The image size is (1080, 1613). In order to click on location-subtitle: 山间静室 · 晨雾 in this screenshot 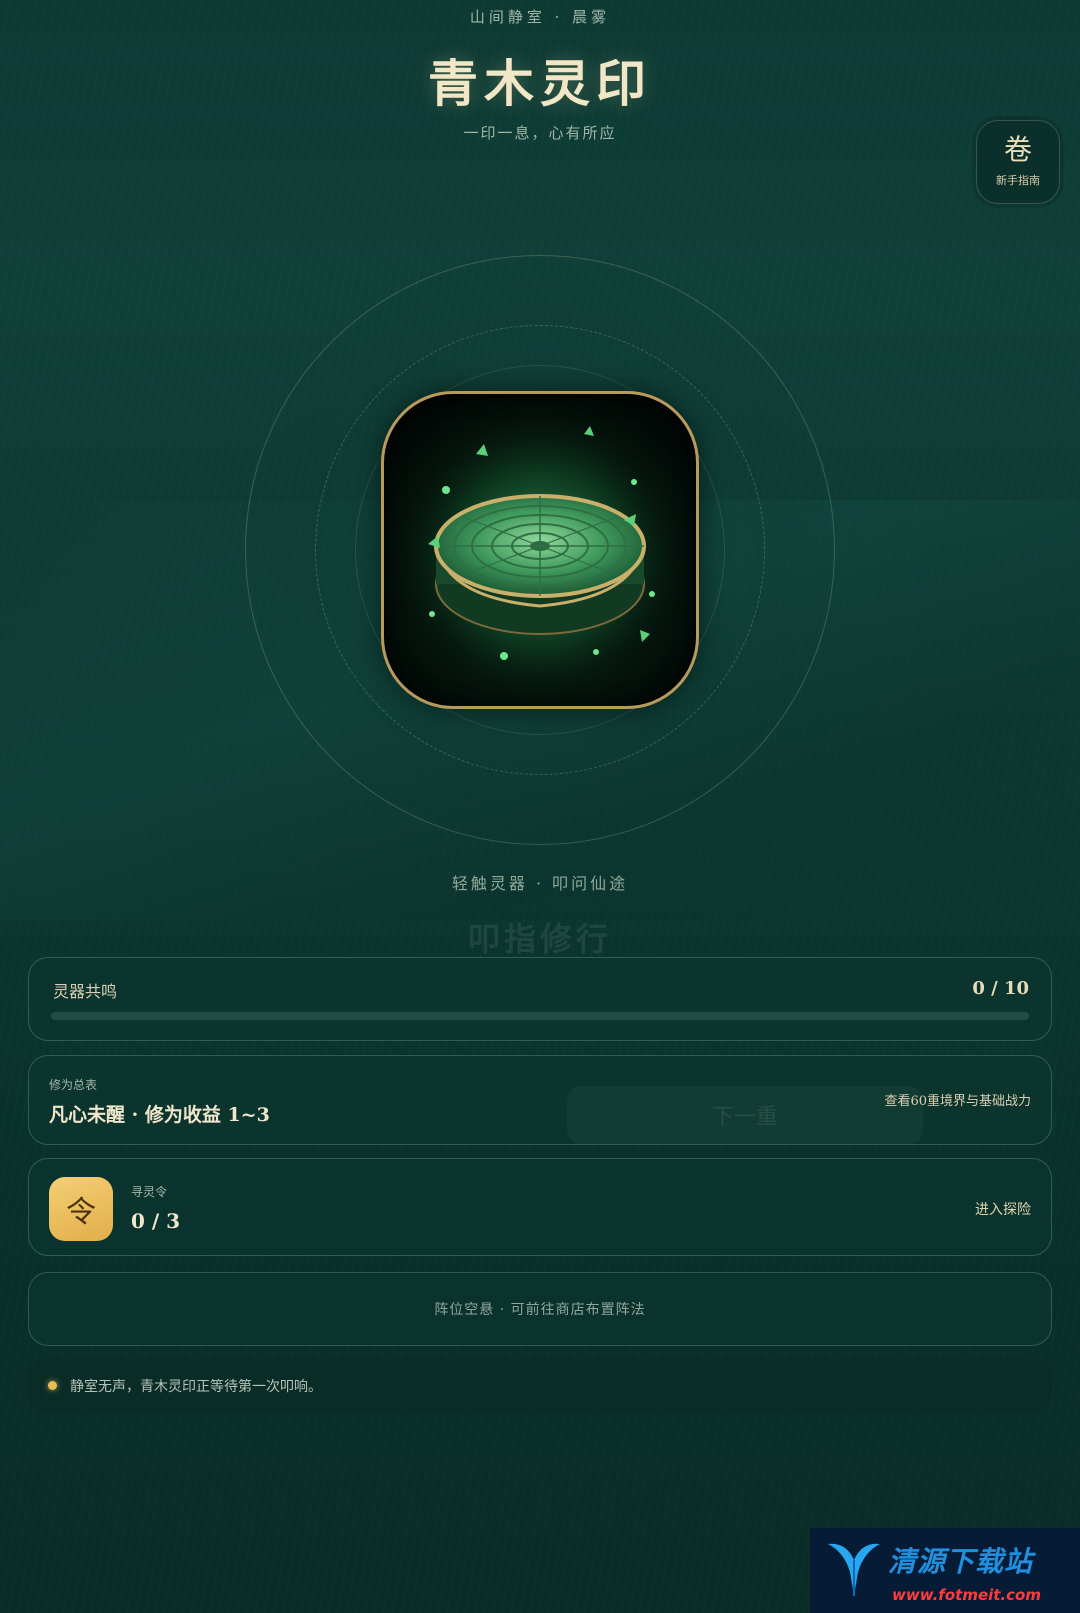, I will do `click(540, 17)`.